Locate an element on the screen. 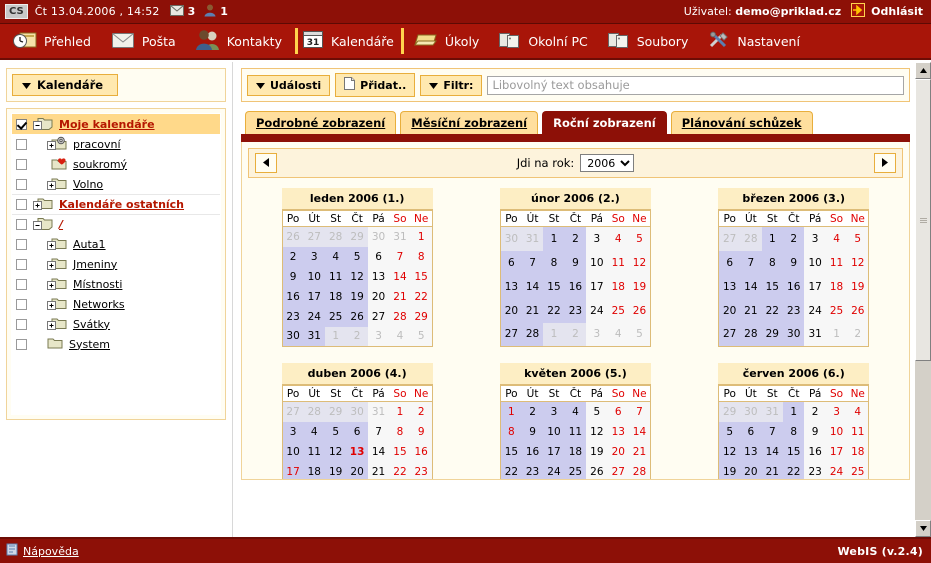 This screenshot has width=931, height=563. tree-item: Networks is located at coordinates (116, 304).